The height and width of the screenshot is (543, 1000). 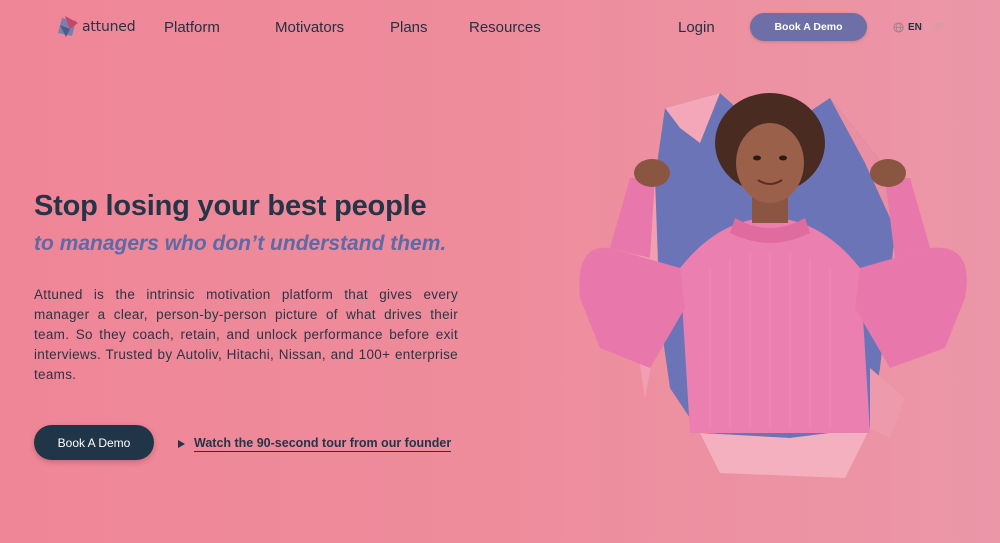 What do you see at coordinates (632, 218) in the screenshot?
I see `left-forearm` at bounding box center [632, 218].